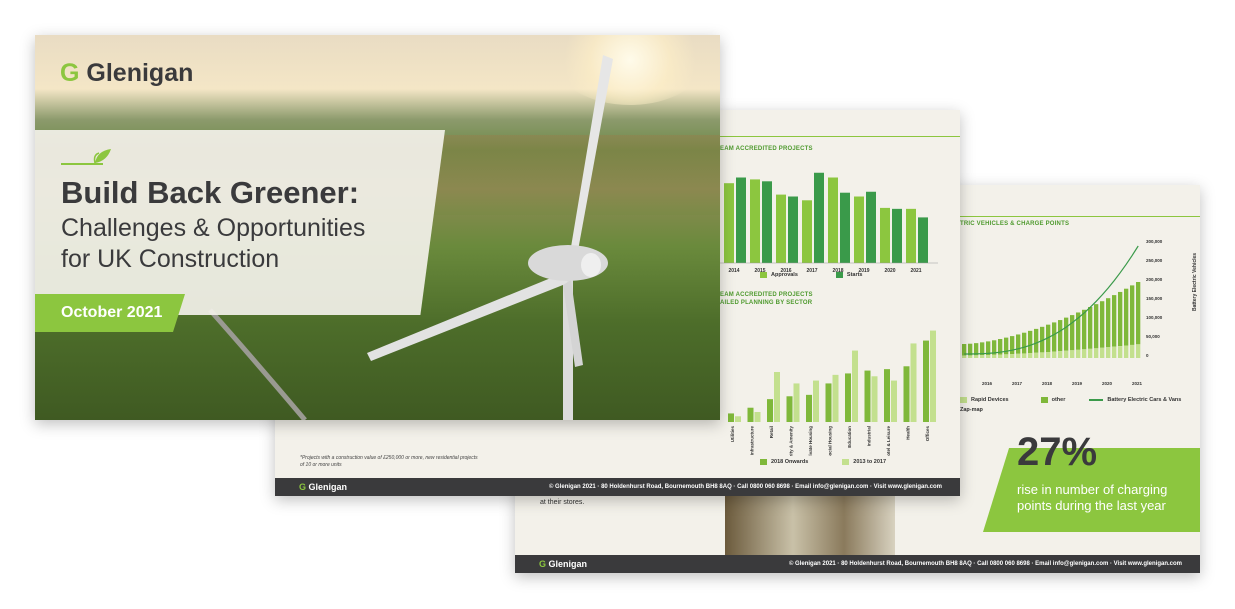 This screenshot has width=1235, height=609. Describe the element at coordinates (1195, 281) in the screenshot. I see `ev-y-axis-label: Battery Electric Vehicles` at that location.